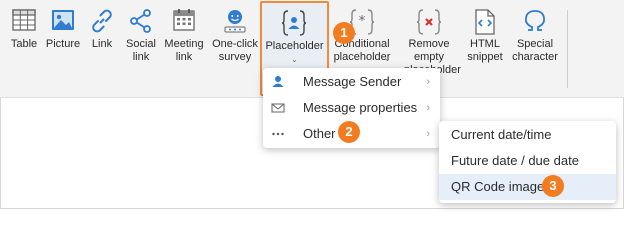  What do you see at coordinates (141, 23) in the screenshot?
I see `share-icon` at bounding box center [141, 23].